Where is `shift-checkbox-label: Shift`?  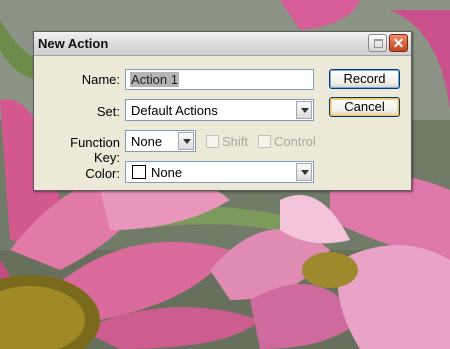 shift-checkbox-label: Shift is located at coordinates (235, 141).